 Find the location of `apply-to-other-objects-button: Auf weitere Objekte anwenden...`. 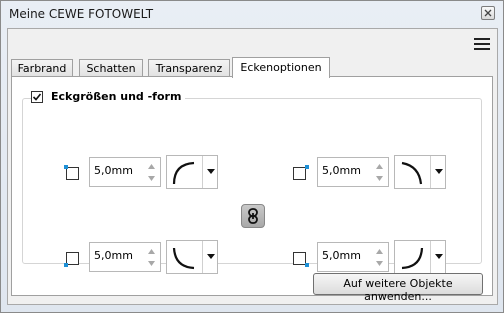

apply-to-other-objects-button: Auf weitere Objekte anwenden... is located at coordinates (398, 288).